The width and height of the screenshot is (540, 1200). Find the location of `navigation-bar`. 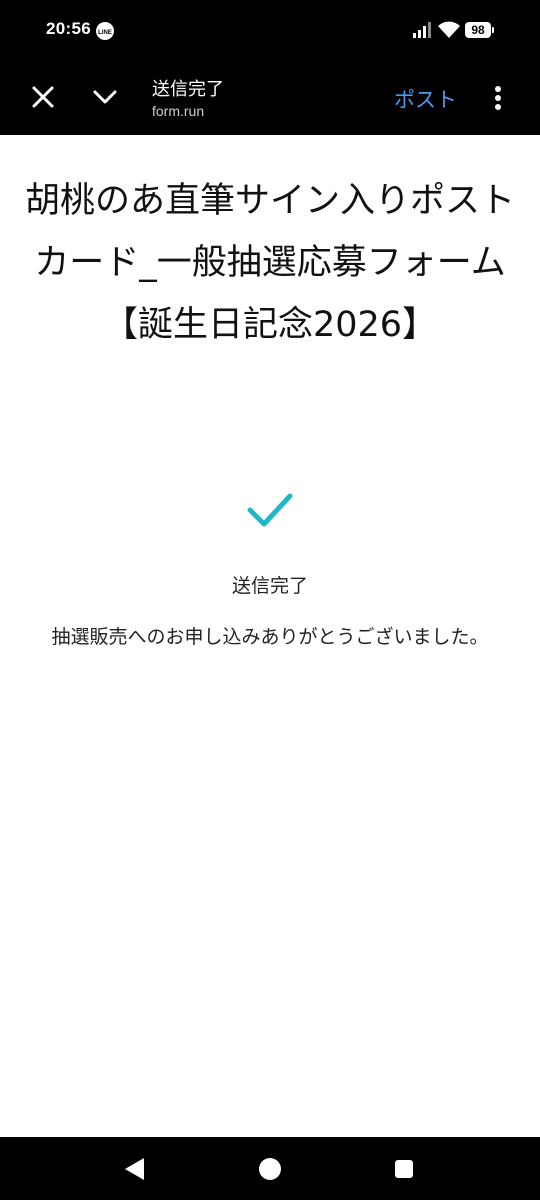

navigation-bar is located at coordinates (270, 1168).